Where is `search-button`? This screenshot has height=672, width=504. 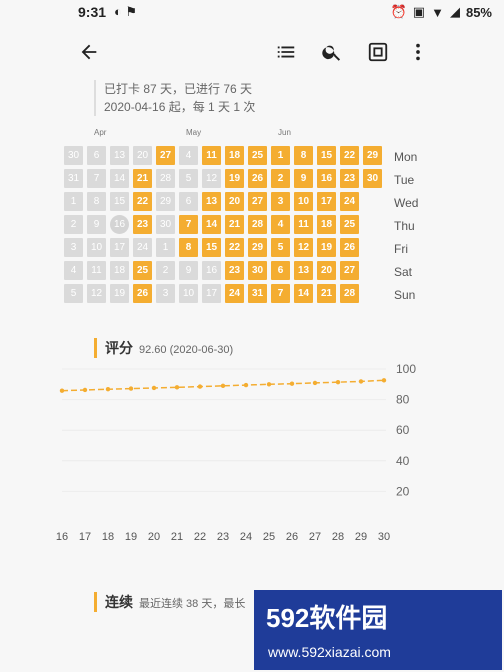
search-button is located at coordinates (332, 52).